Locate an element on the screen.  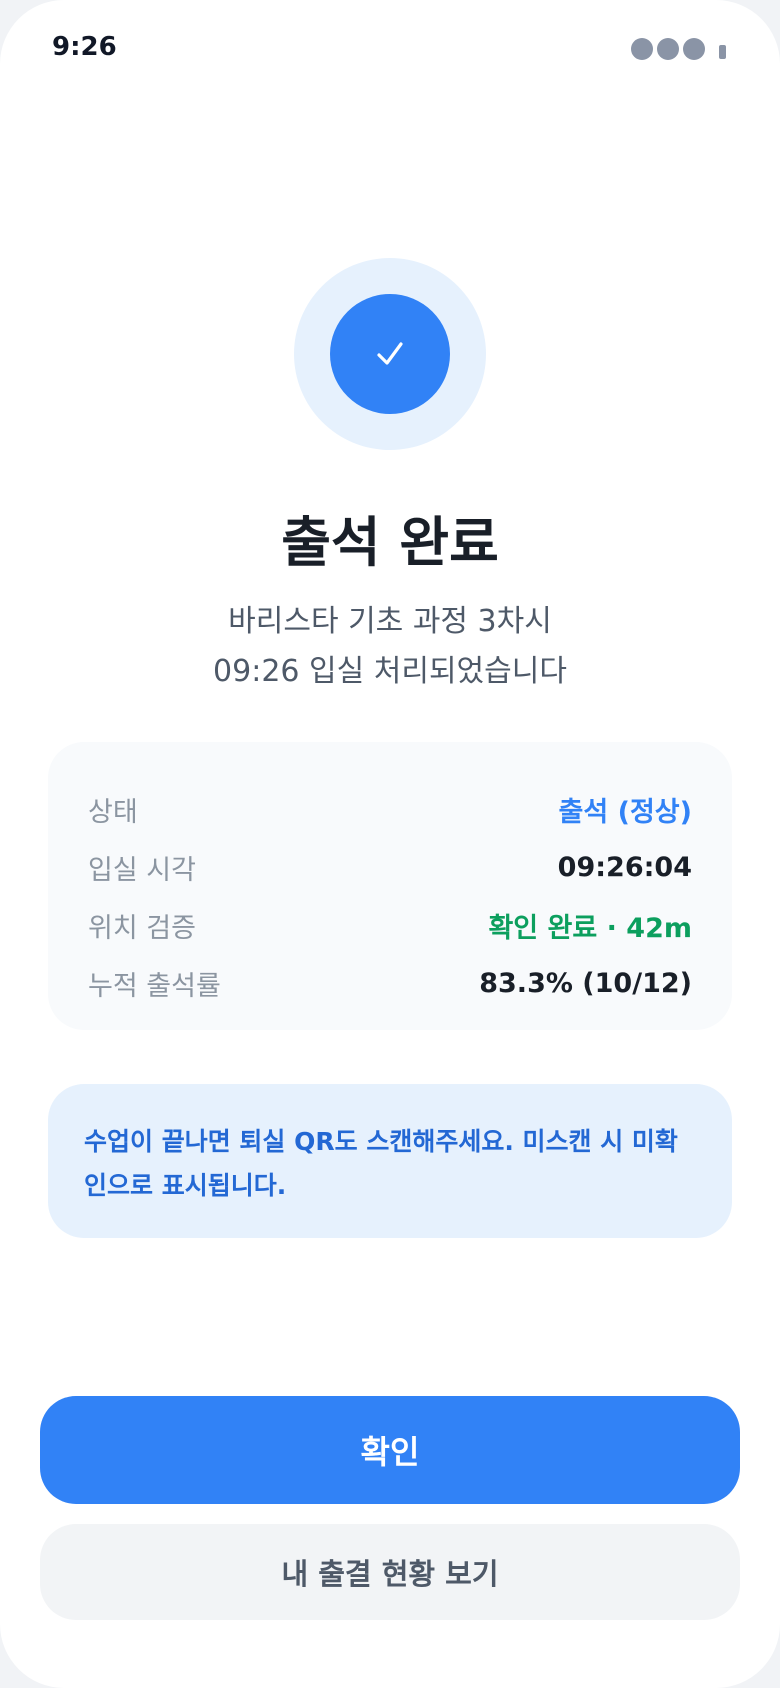
detail-label: 누적 출석률 is located at coordinates (154, 986).